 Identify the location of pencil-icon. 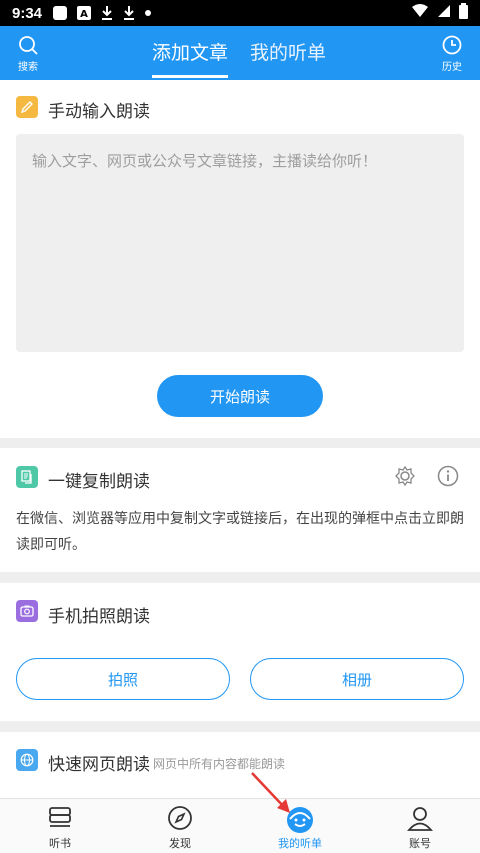
(27, 107).